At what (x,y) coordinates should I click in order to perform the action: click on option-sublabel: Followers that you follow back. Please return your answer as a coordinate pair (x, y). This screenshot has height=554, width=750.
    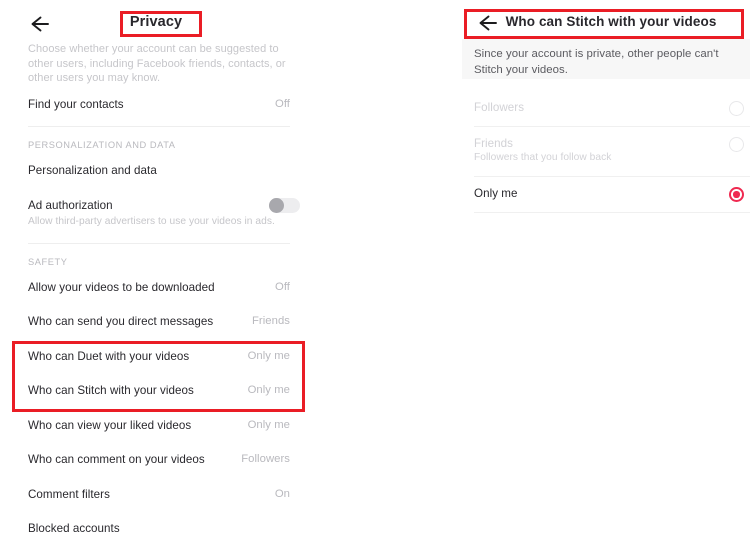
    Looking at the image, I should click on (543, 157).